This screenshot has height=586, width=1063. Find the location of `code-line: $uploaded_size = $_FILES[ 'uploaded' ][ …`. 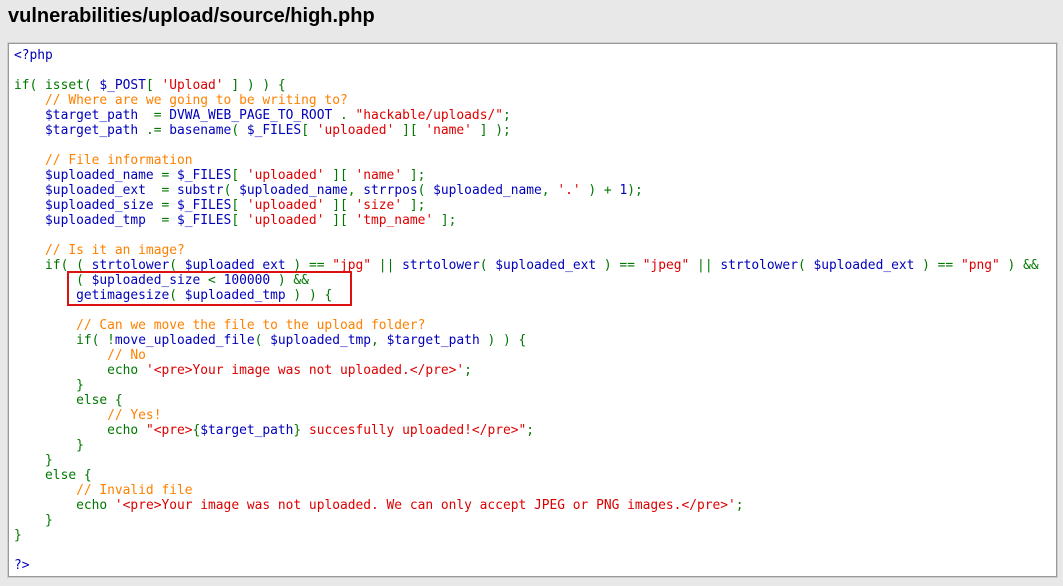

code-line: $uploaded_size = $_FILES[ 'uploaded' ][ … is located at coordinates (526, 205).